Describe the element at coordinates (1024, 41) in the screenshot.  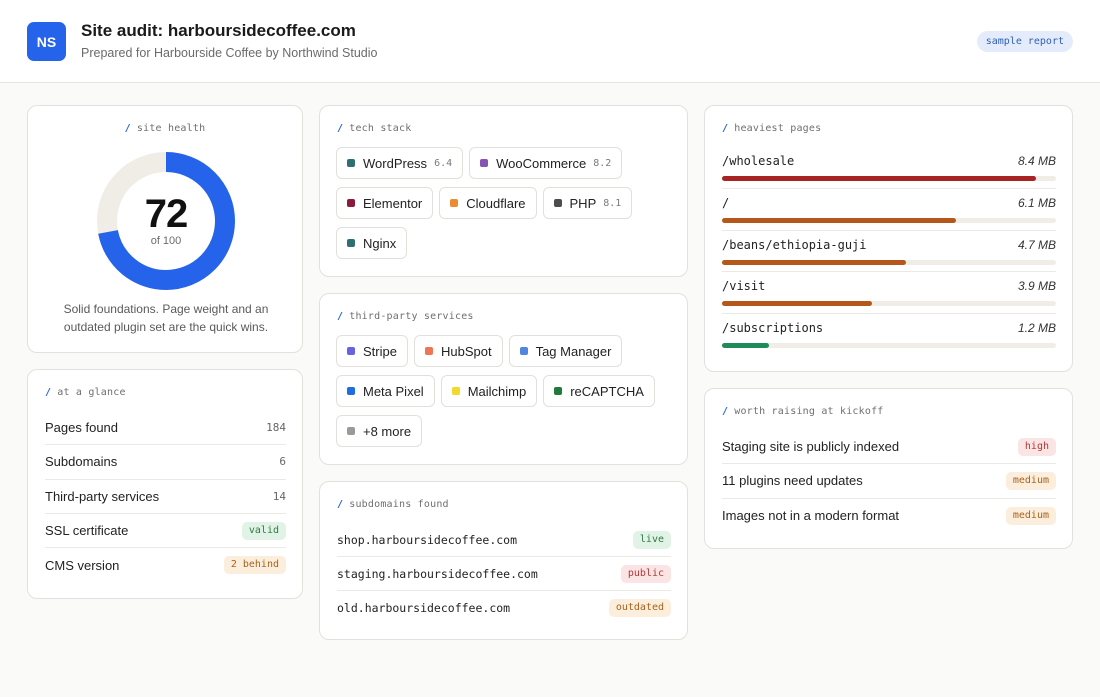
I see `sample-report-badge: sample report` at that location.